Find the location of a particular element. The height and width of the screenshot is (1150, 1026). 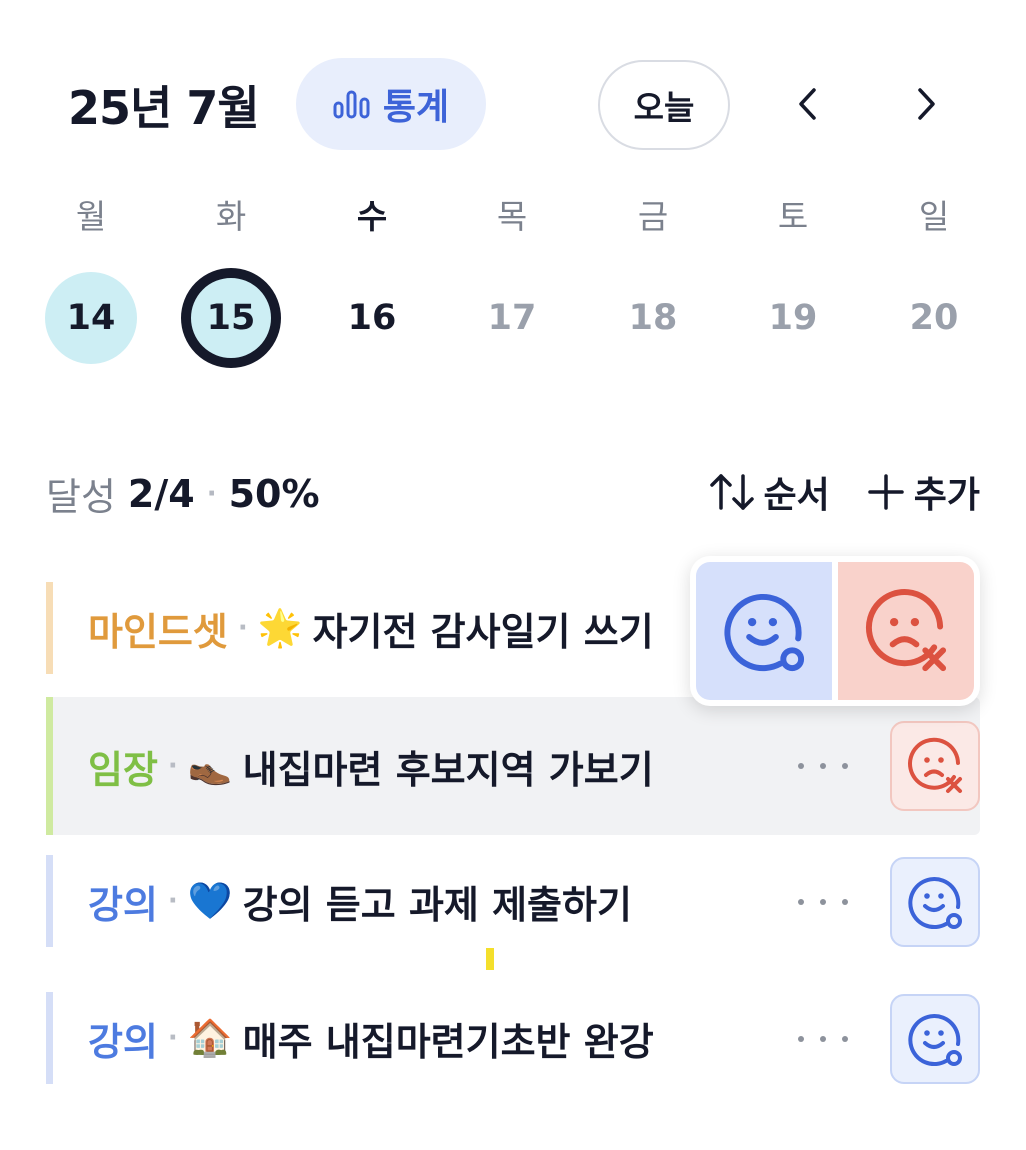

achievement-count: 2/4 is located at coordinates (161, 493).